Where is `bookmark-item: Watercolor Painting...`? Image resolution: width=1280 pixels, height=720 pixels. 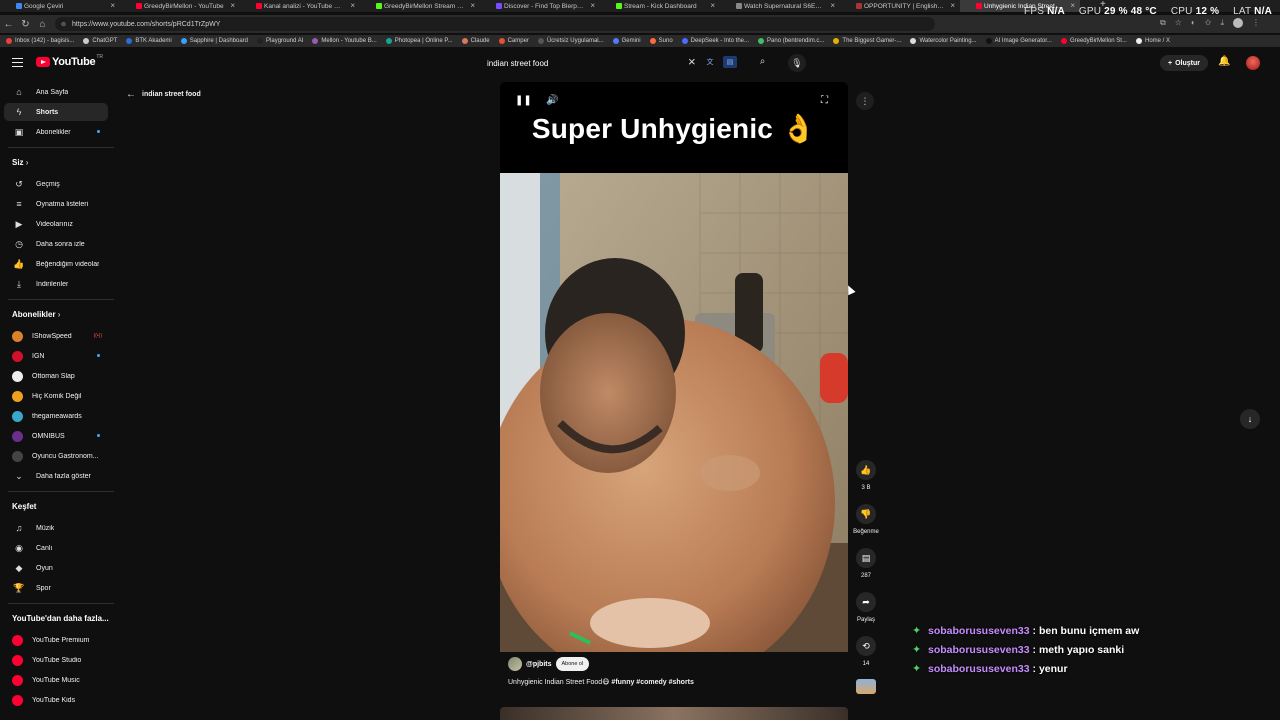
bookmark-item: Watercolor Painting... is located at coordinates (943, 41).